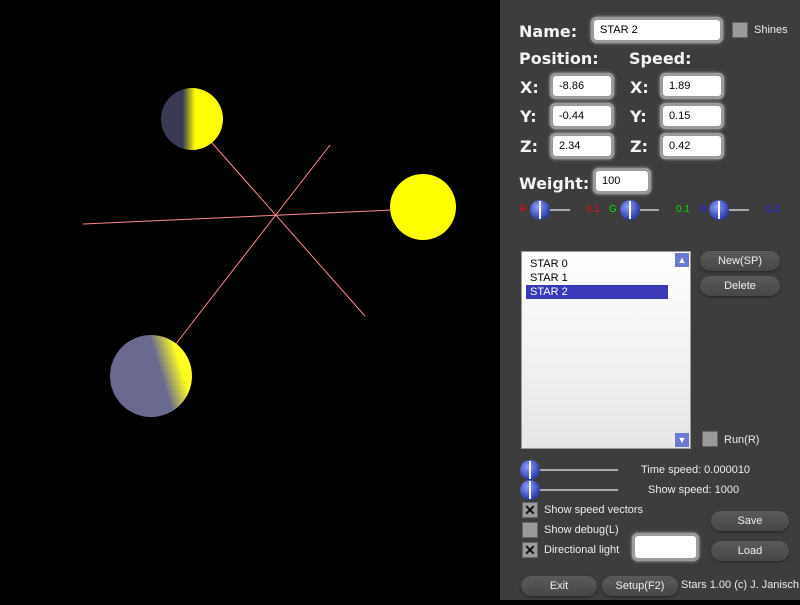  Describe the element at coordinates (665, 547) in the screenshot. I see `light-color-box` at that location.